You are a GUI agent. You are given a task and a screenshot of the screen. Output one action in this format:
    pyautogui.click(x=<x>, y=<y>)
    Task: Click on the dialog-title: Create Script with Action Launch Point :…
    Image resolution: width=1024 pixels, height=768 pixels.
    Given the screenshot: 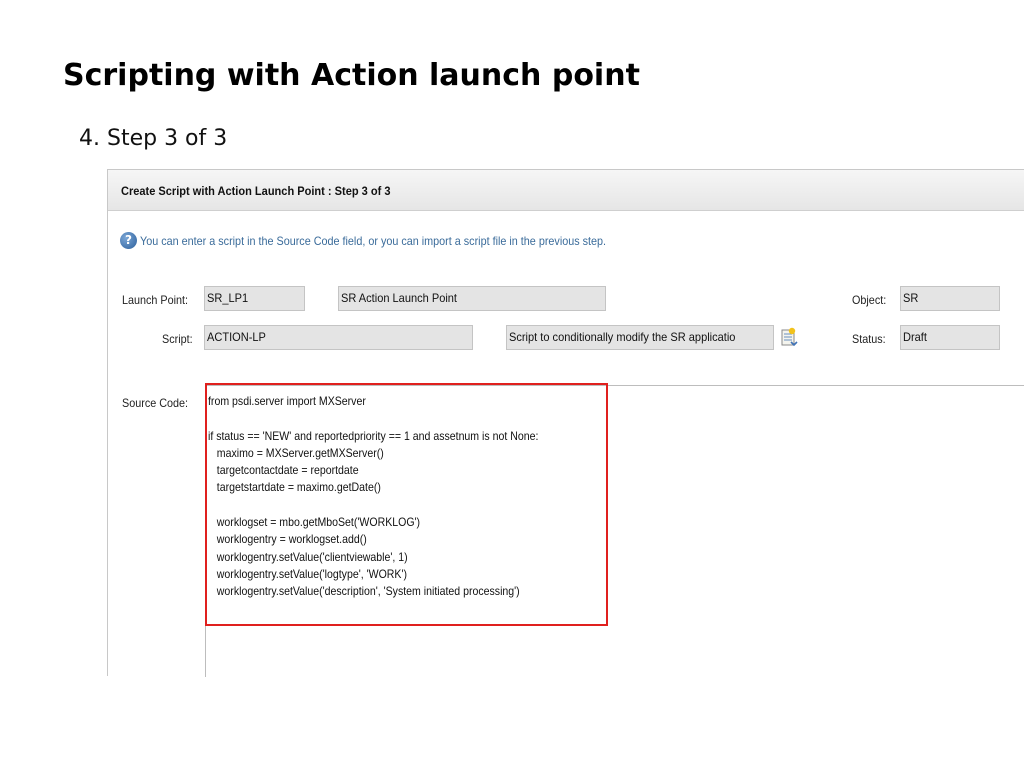 What is the action you would take?
    pyautogui.click(x=256, y=191)
    